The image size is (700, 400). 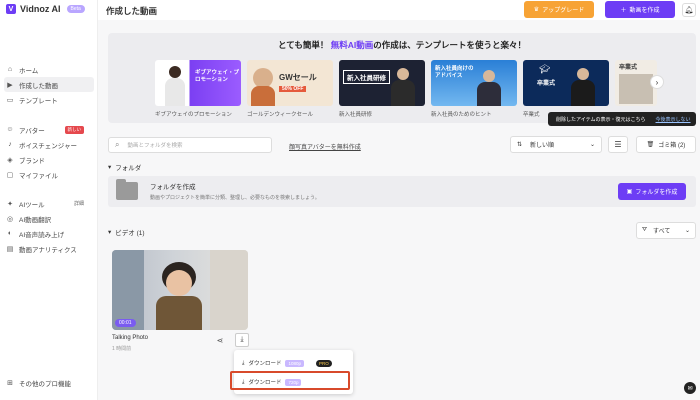 I want to click on create-folder-button: ▣ フォルダを作成, so click(x=652, y=191).